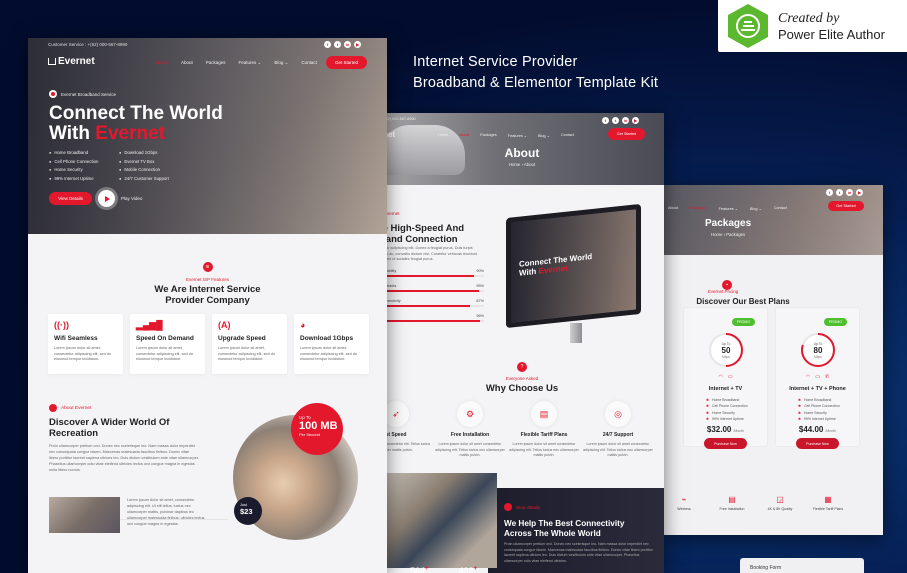  Describe the element at coordinates (732, 503) in the screenshot. I see `service-item: ▤ Free Installation` at that location.